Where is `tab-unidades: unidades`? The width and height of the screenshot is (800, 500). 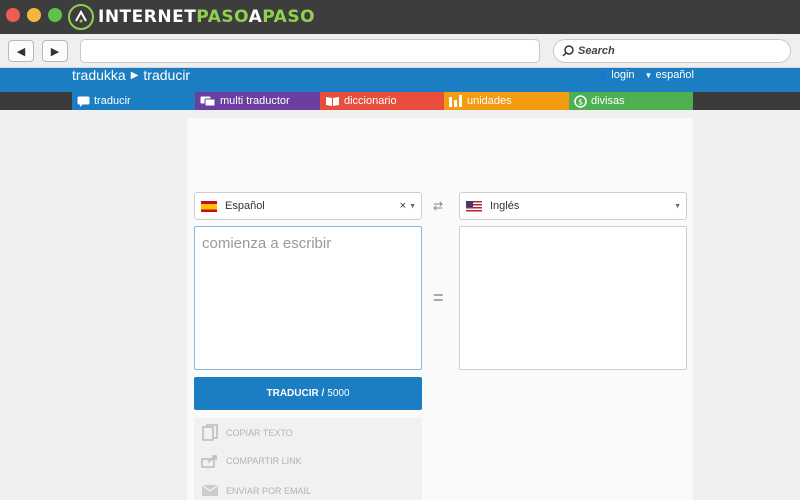
tab-unidades: unidades is located at coordinates (506, 101).